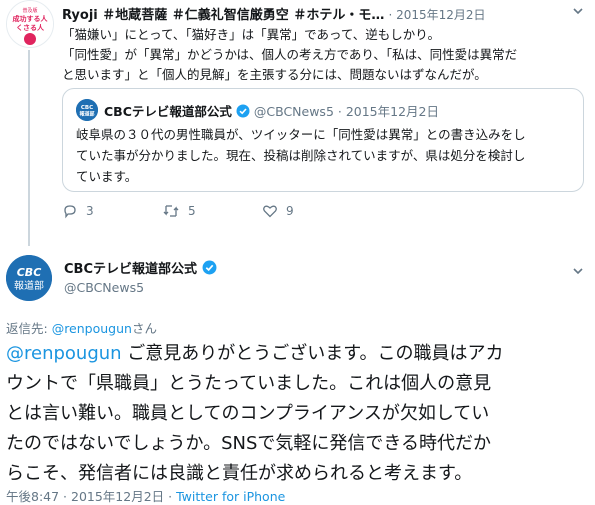 The image size is (595, 505). What do you see at coordinates (346, 111) in the screenshot?
I see `quoted-handle-date: @CBCNews5 · 2015年12月2日` at bounding box center [346, 111].